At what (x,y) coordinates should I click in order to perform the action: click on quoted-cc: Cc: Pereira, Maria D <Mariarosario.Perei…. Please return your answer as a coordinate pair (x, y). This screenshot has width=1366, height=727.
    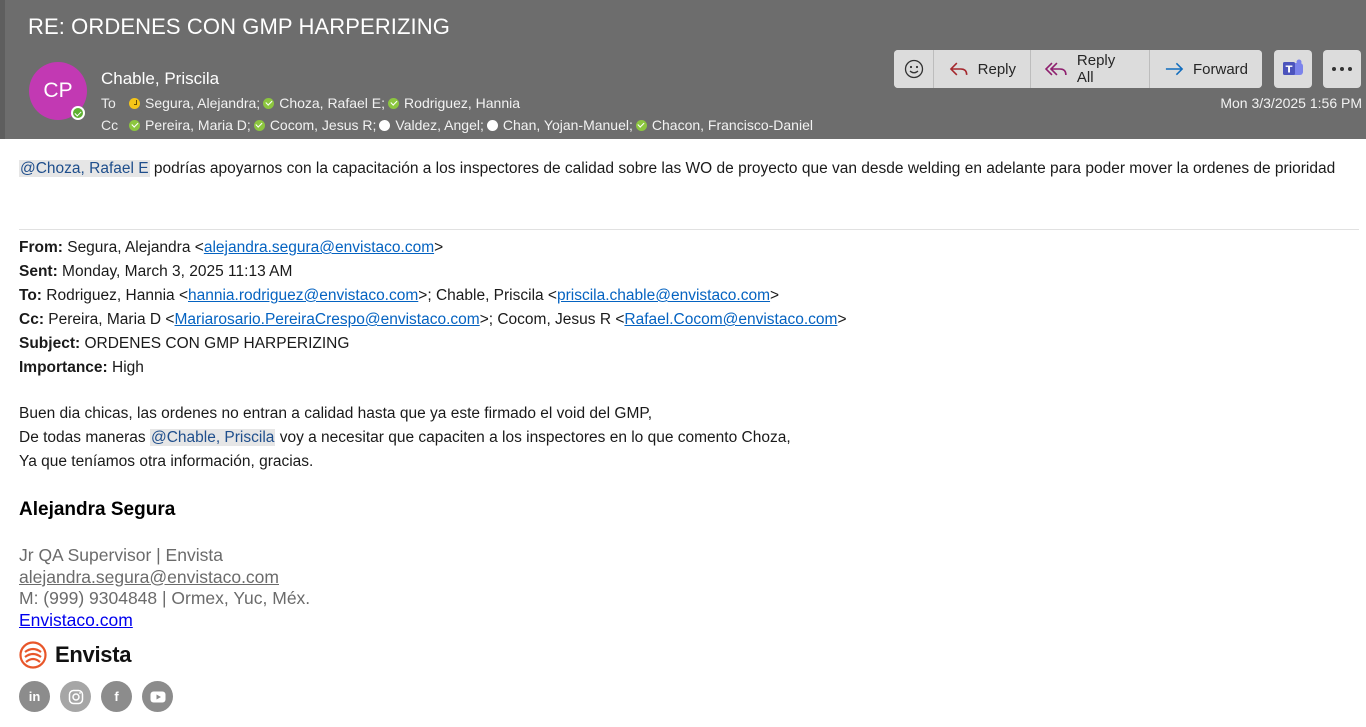
    Looking at the image, I should click on (433, 319).